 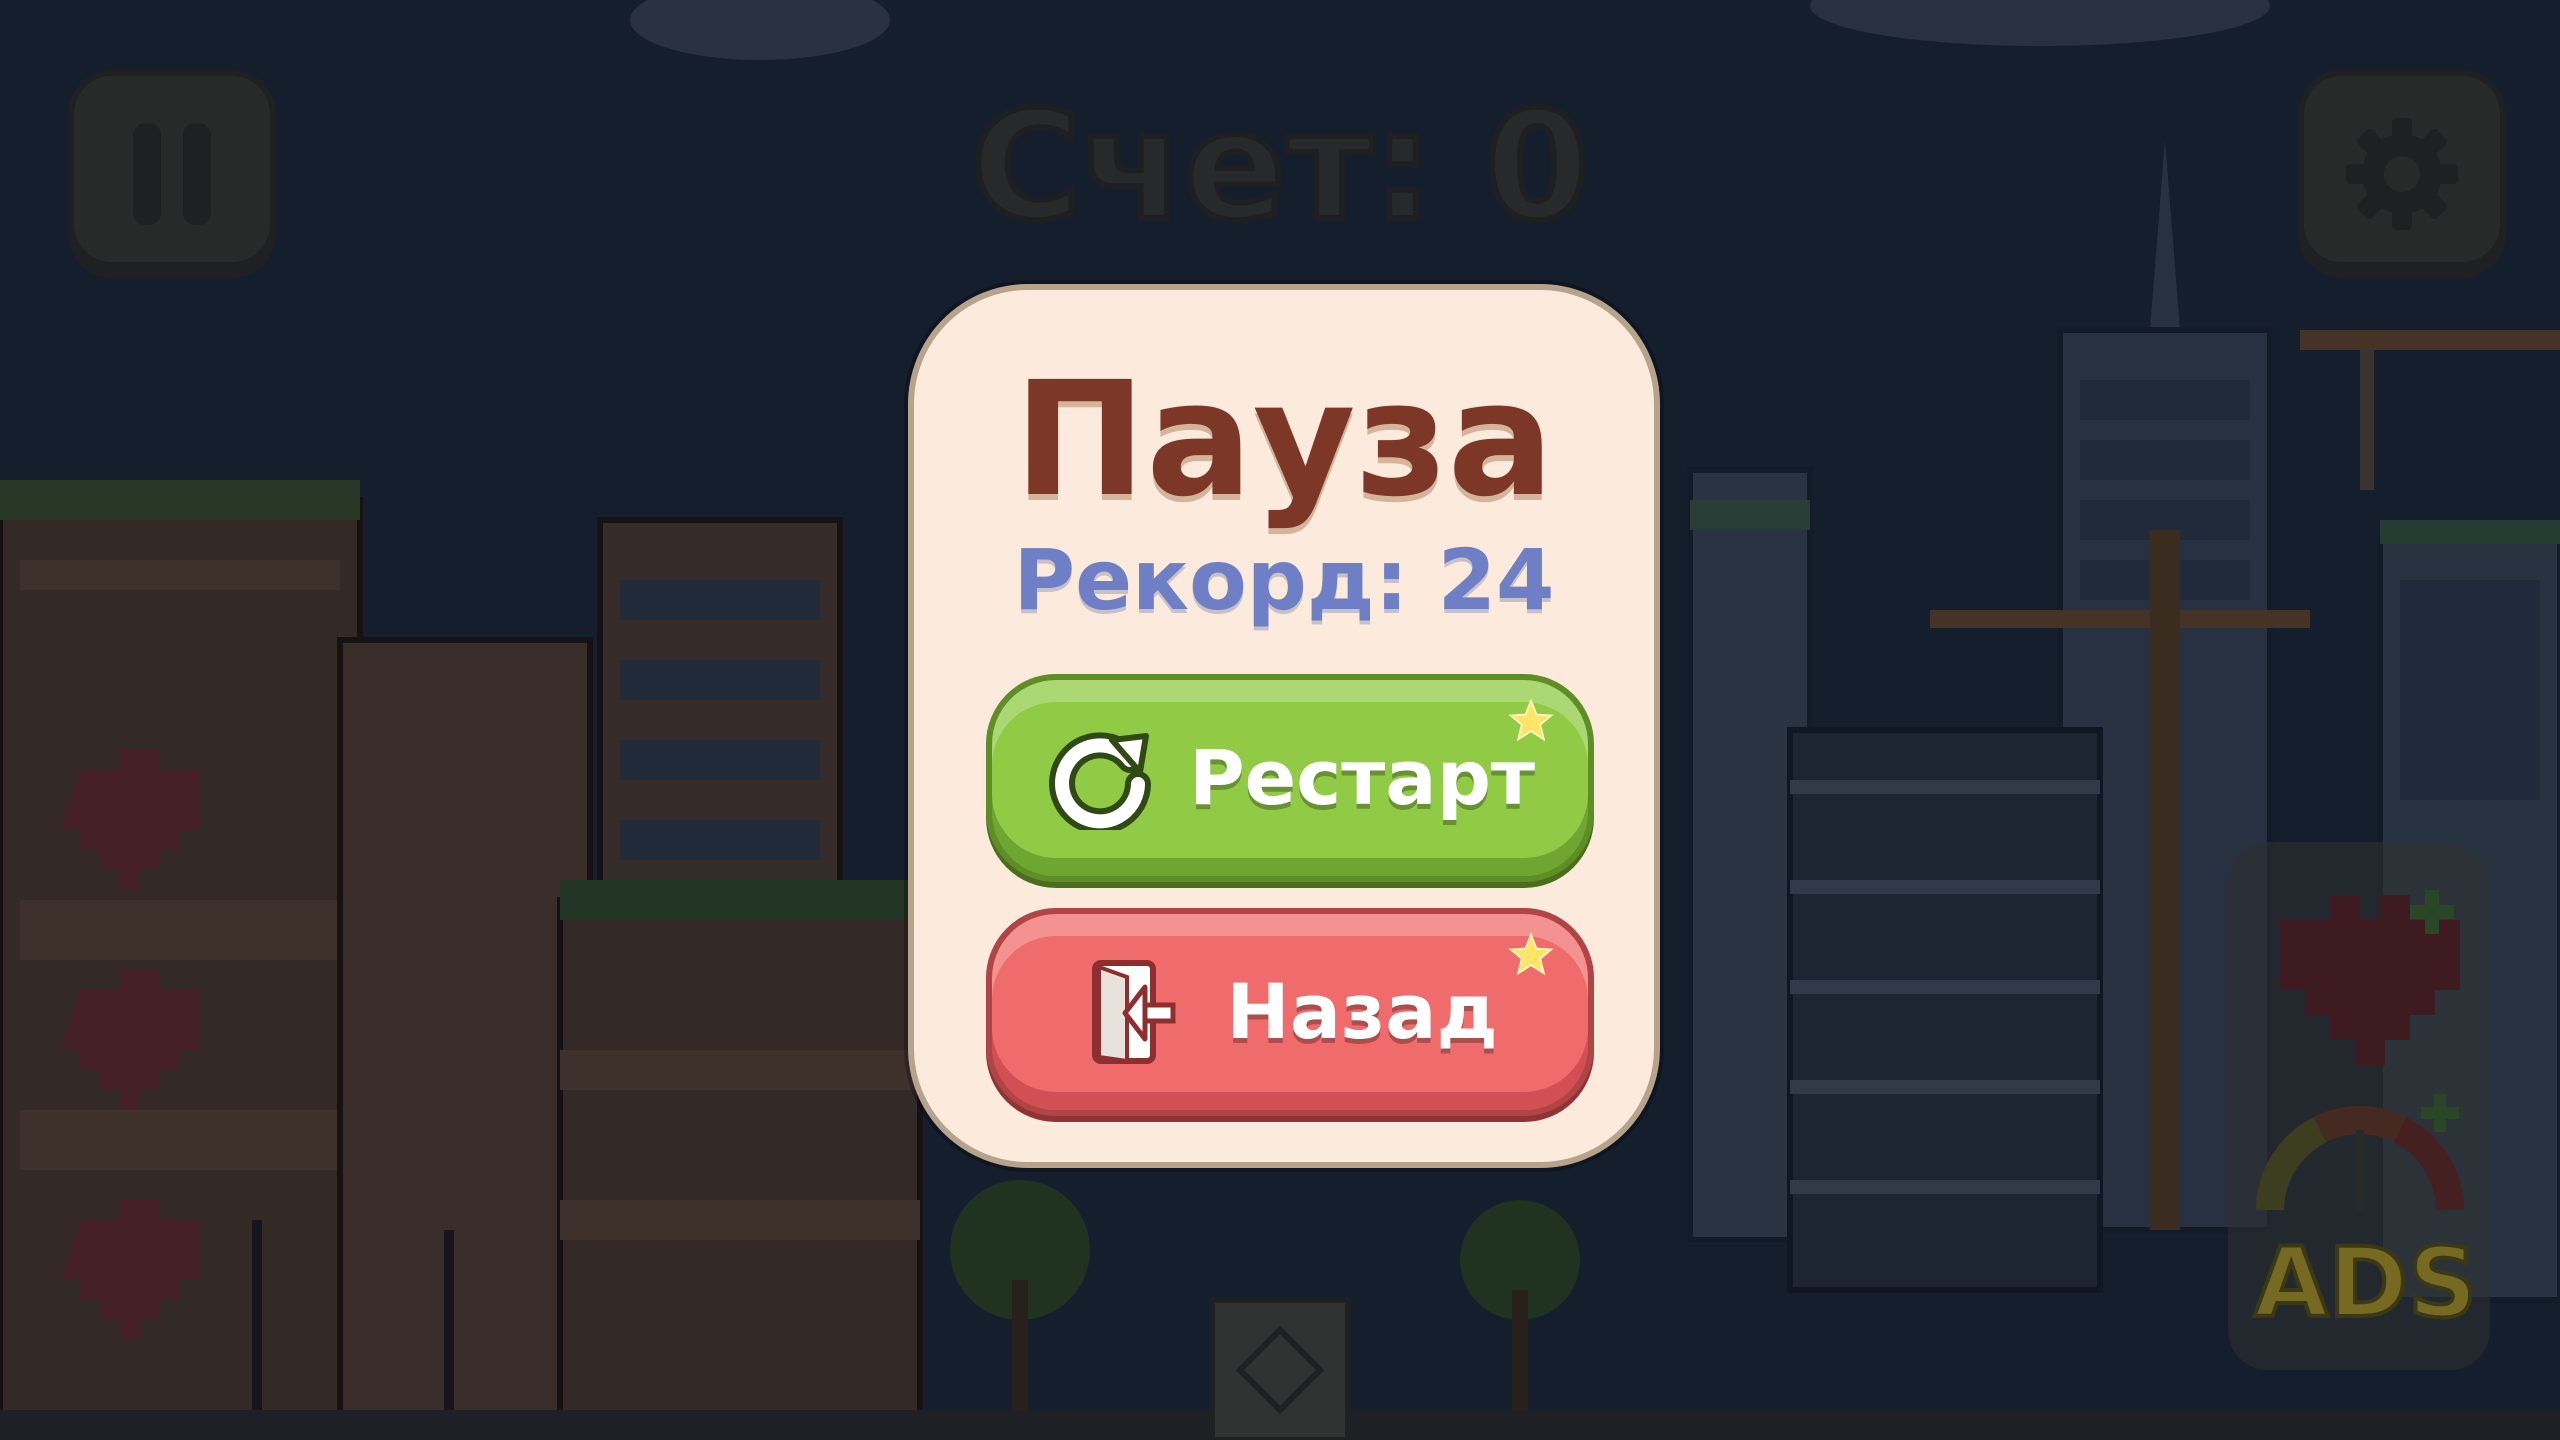 I want to click on restart-icon, so click(x=1100, y=778).